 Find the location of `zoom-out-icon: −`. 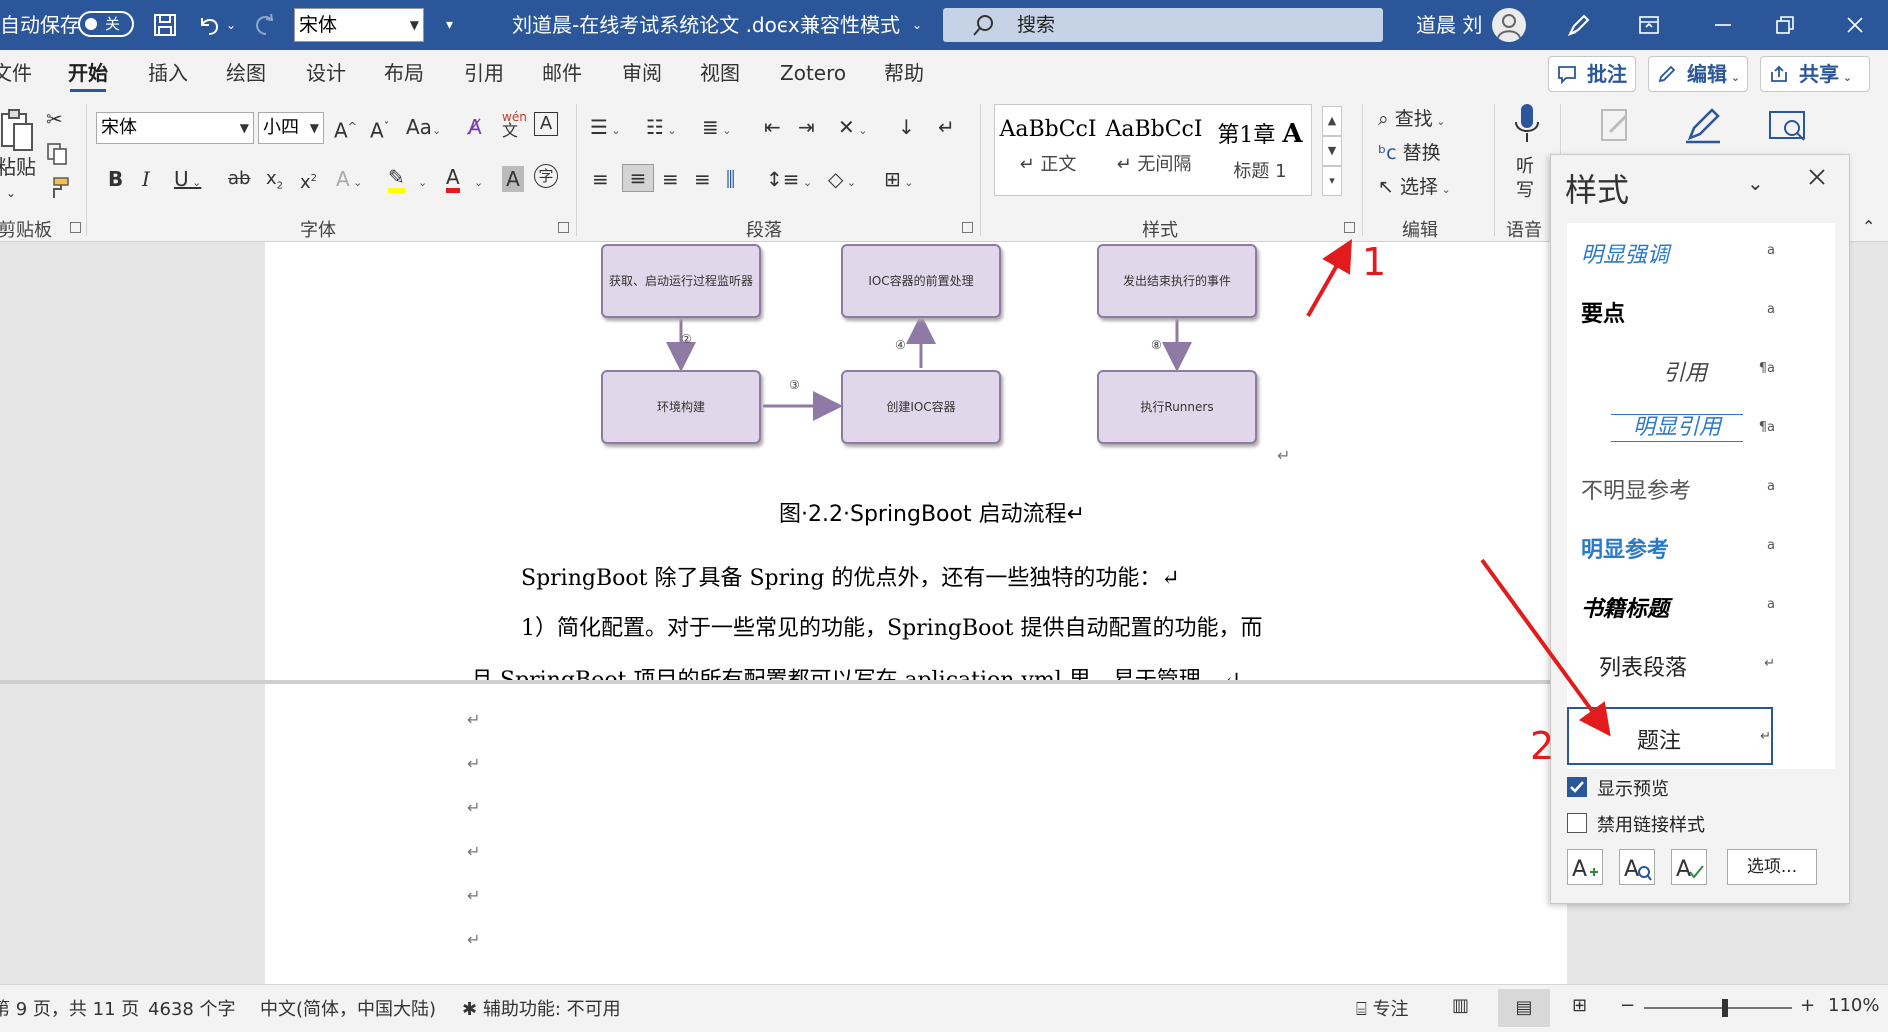

zoom-out-icon: − is located at coordinates (1627, 1005).